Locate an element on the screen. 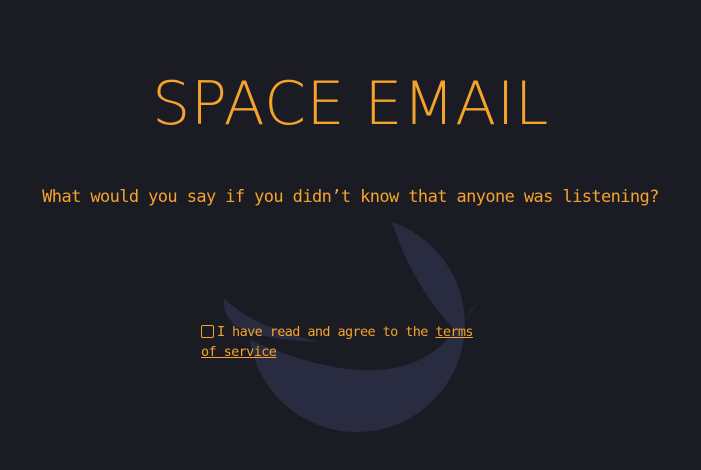 This screenshot has height=470, width=701. app-title: SPACE EMAIL is located at coordinates (350, 104).